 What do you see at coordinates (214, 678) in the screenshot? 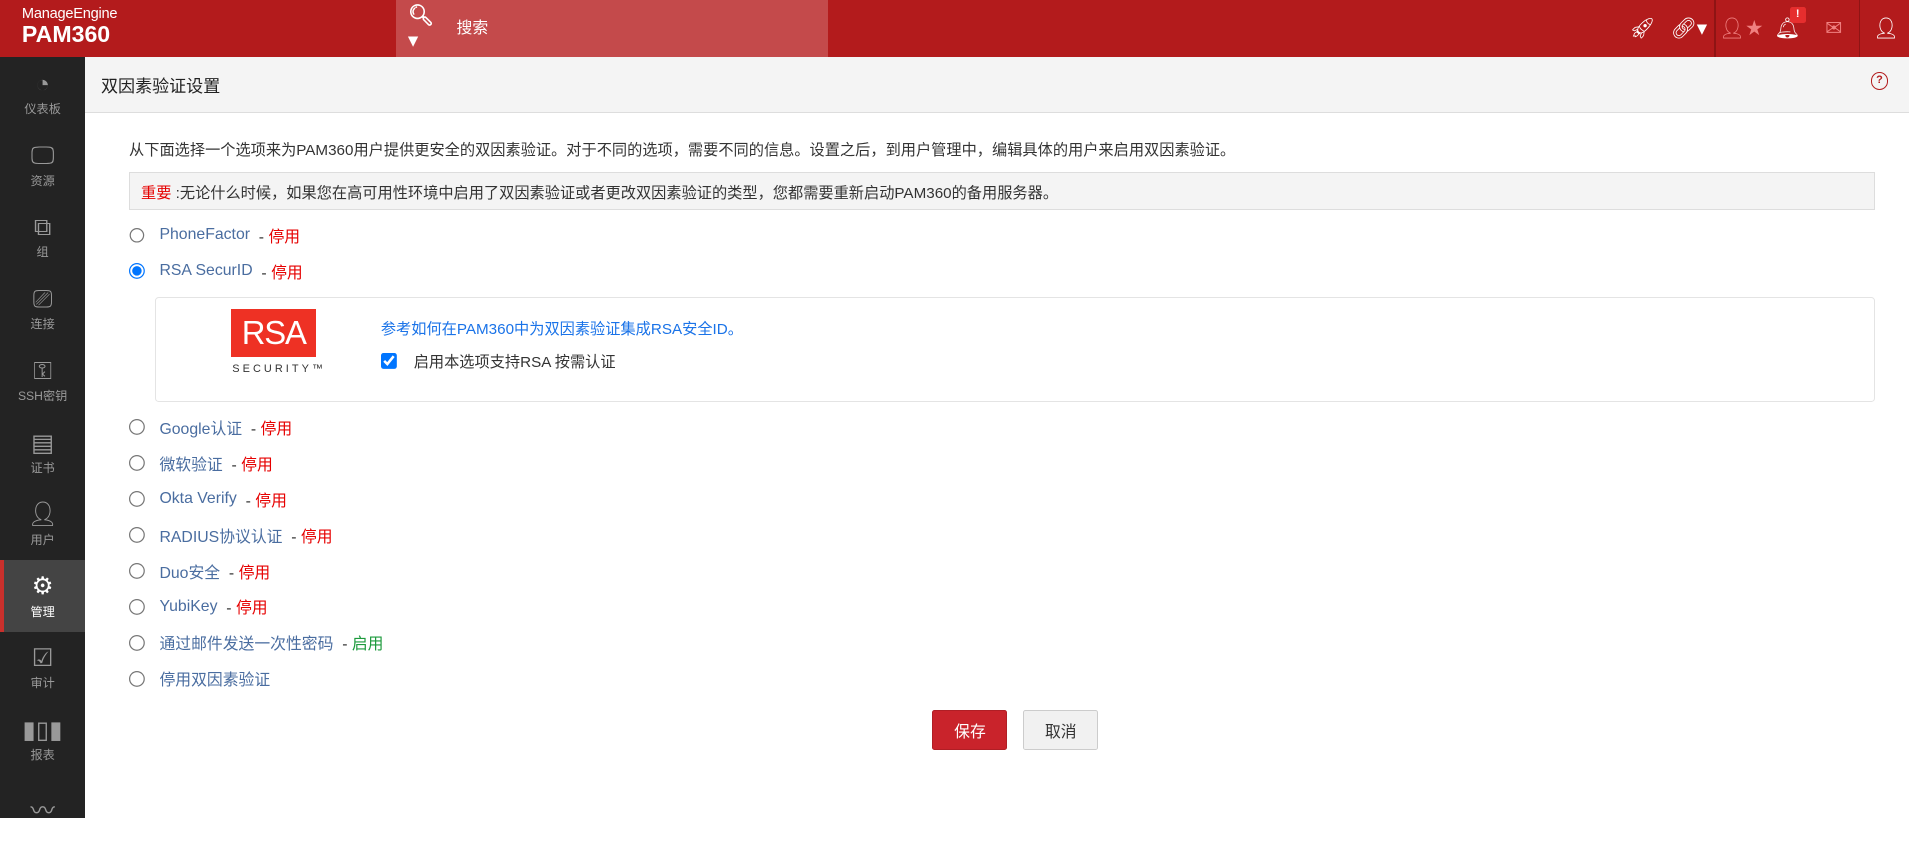
I see `option-label: 停用双因素验证` at bounding box center [214, 678].